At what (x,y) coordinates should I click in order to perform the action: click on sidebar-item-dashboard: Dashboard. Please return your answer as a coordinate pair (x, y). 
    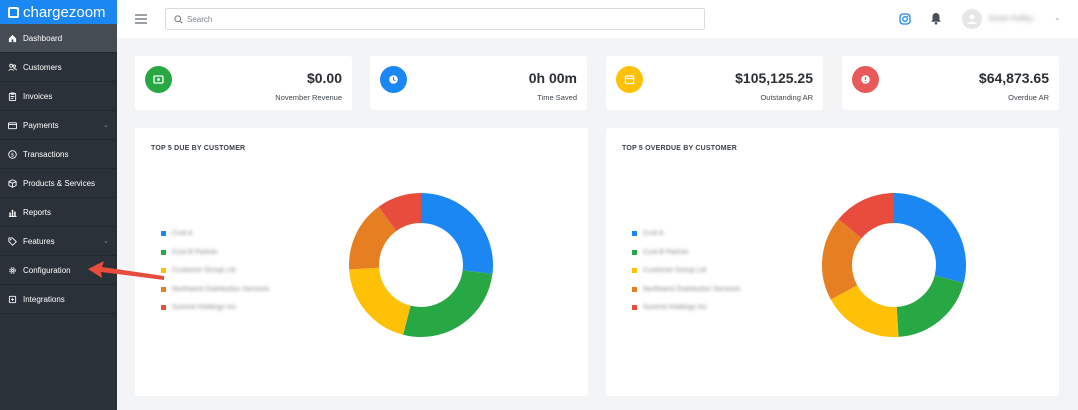
    Looking at the image, I should click on (58, 38).